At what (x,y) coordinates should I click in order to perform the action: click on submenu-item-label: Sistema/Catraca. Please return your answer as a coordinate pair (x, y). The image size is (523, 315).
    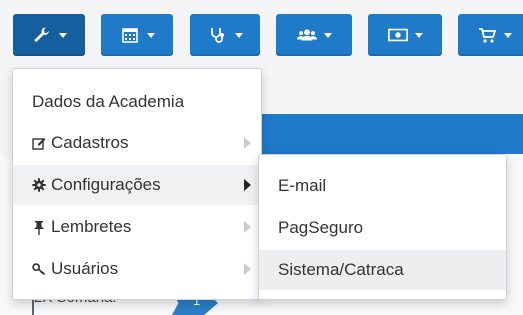
    Looking at the image, I should click on (341, 269).